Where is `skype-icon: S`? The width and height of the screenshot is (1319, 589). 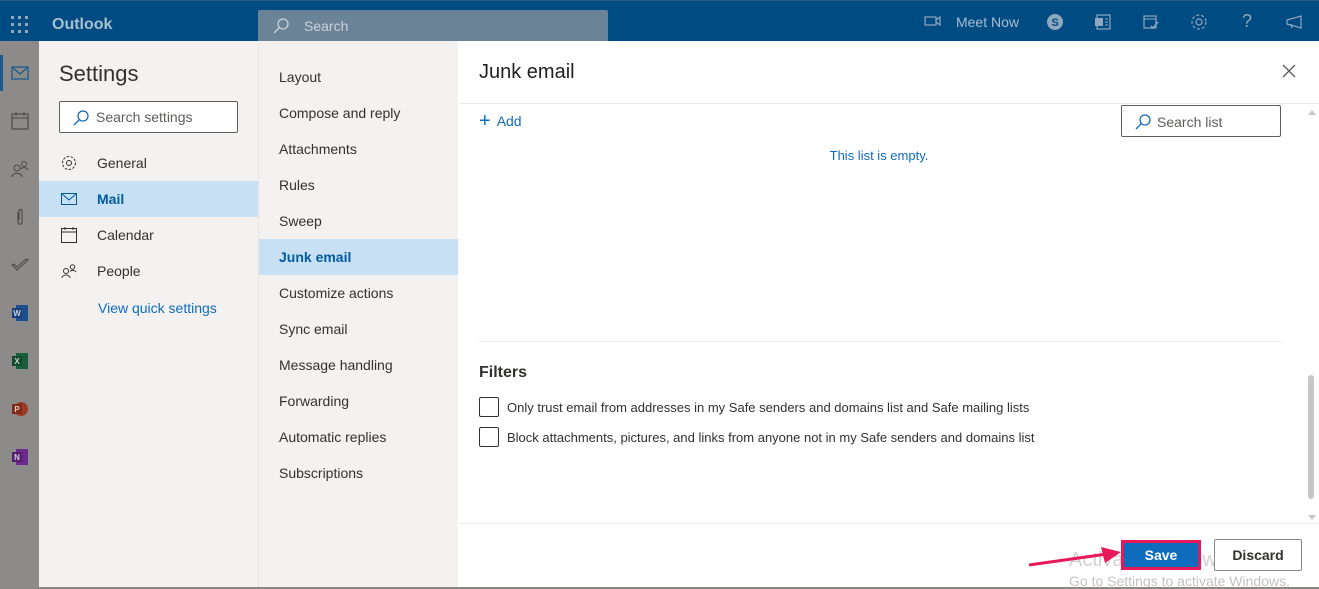
skype-icon: S is located at coordinates (1055, 21).